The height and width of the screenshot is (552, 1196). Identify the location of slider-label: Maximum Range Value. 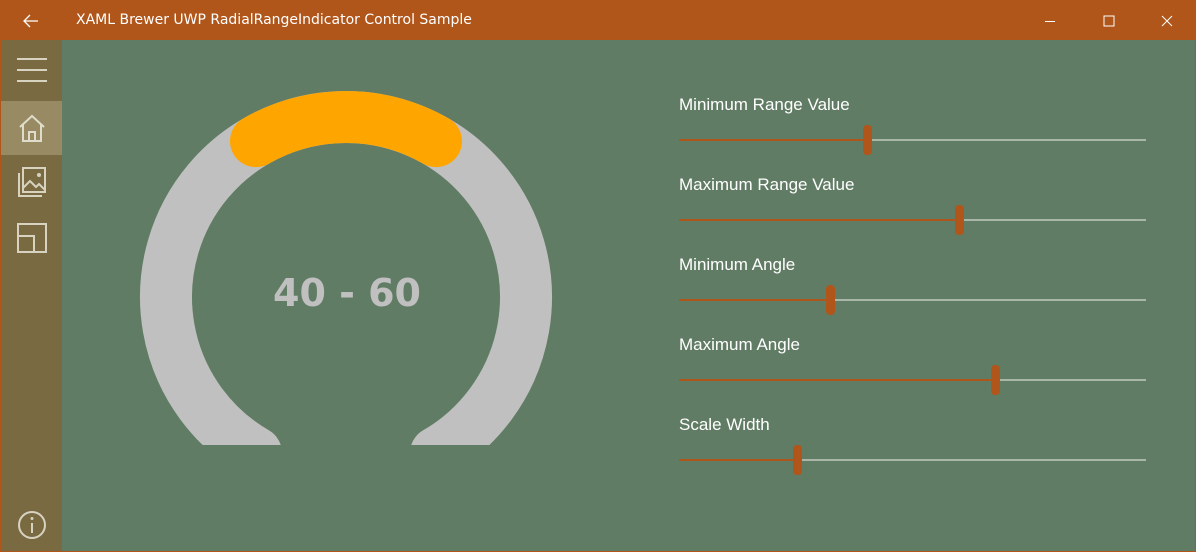
(767, 184).